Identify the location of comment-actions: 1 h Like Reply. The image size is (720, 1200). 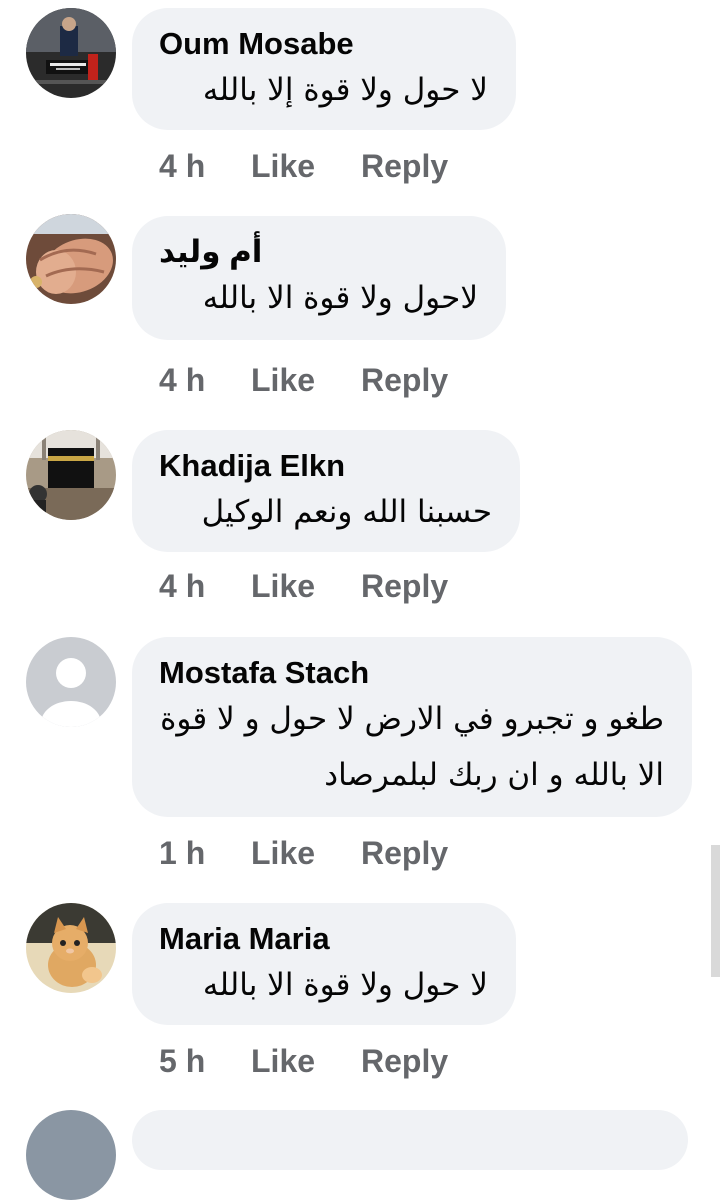
(303, 853).